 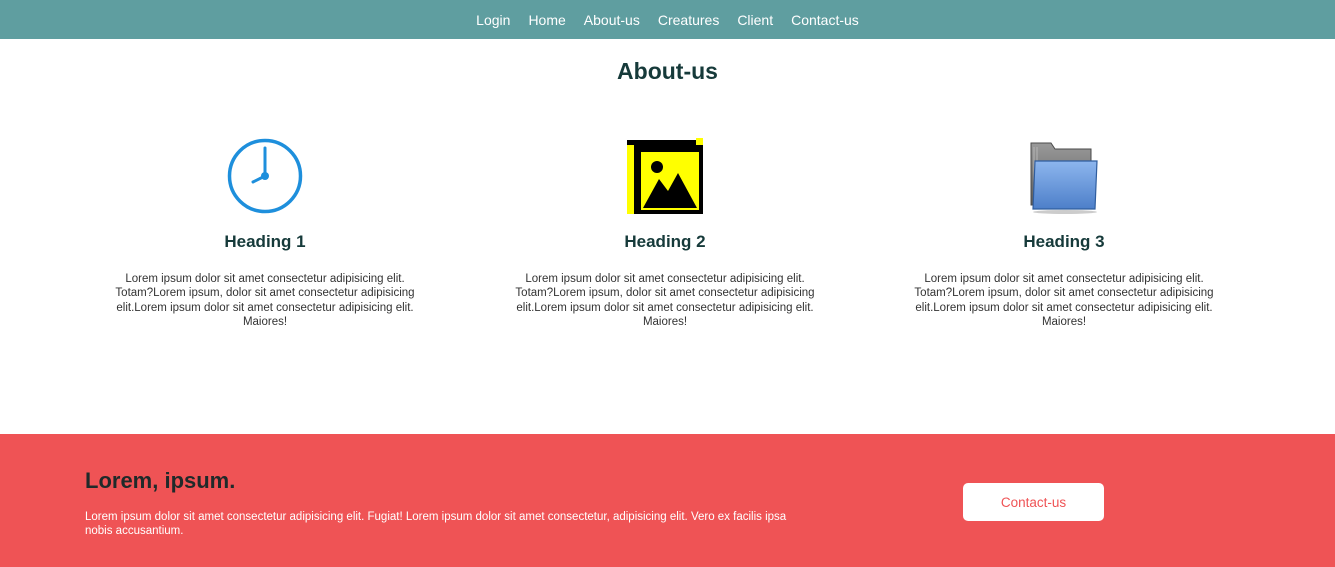 What do you see at coordinates (612, 20) in the screenshot?
I see `nav-link-about-us: About-us` at bounding box center [612, 20].